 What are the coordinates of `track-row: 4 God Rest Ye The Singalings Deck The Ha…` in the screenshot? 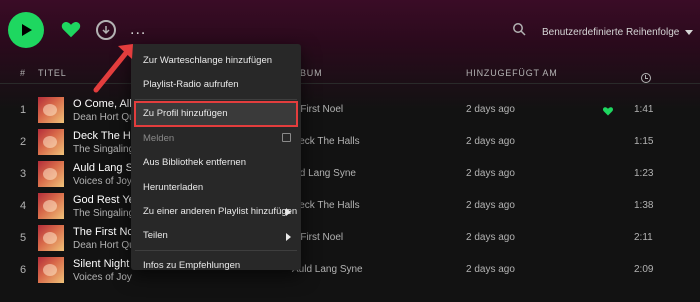 It's located at (350, 206).